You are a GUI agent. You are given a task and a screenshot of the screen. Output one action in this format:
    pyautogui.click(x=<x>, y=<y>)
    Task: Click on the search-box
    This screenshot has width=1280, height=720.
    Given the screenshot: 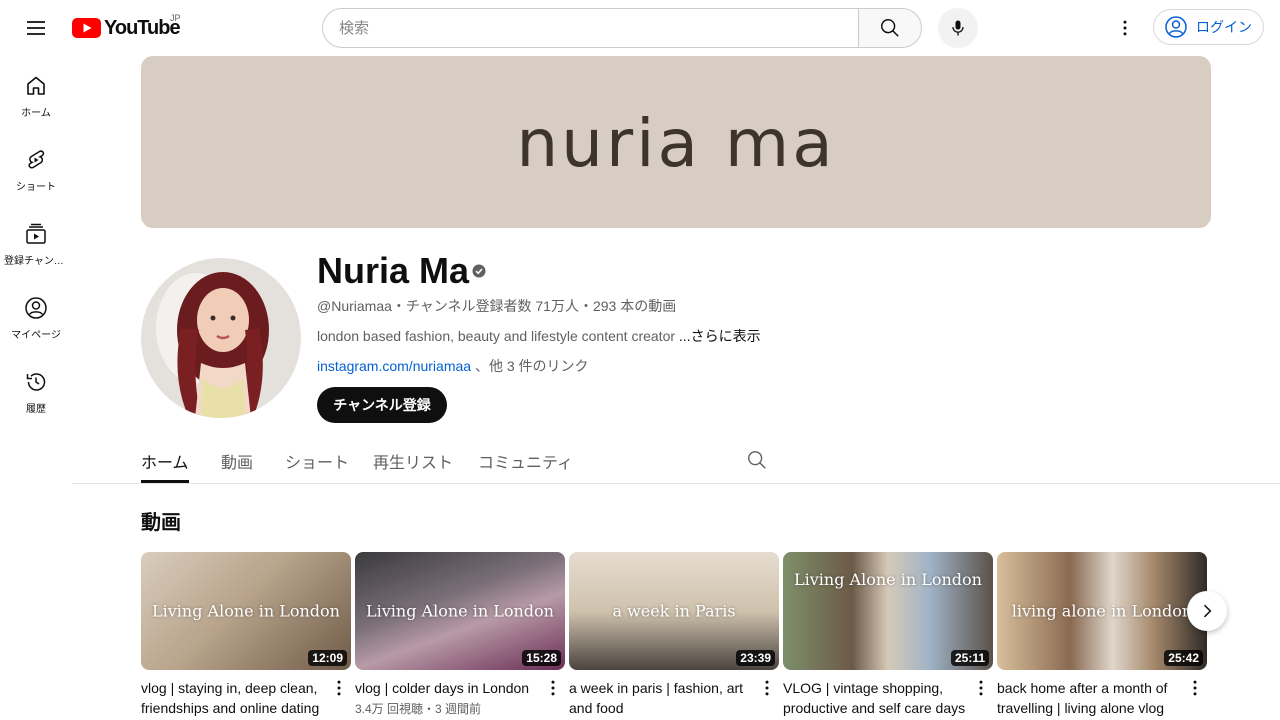 What is the action you would take?
    pyautogui.click(x=590, y=28)
    